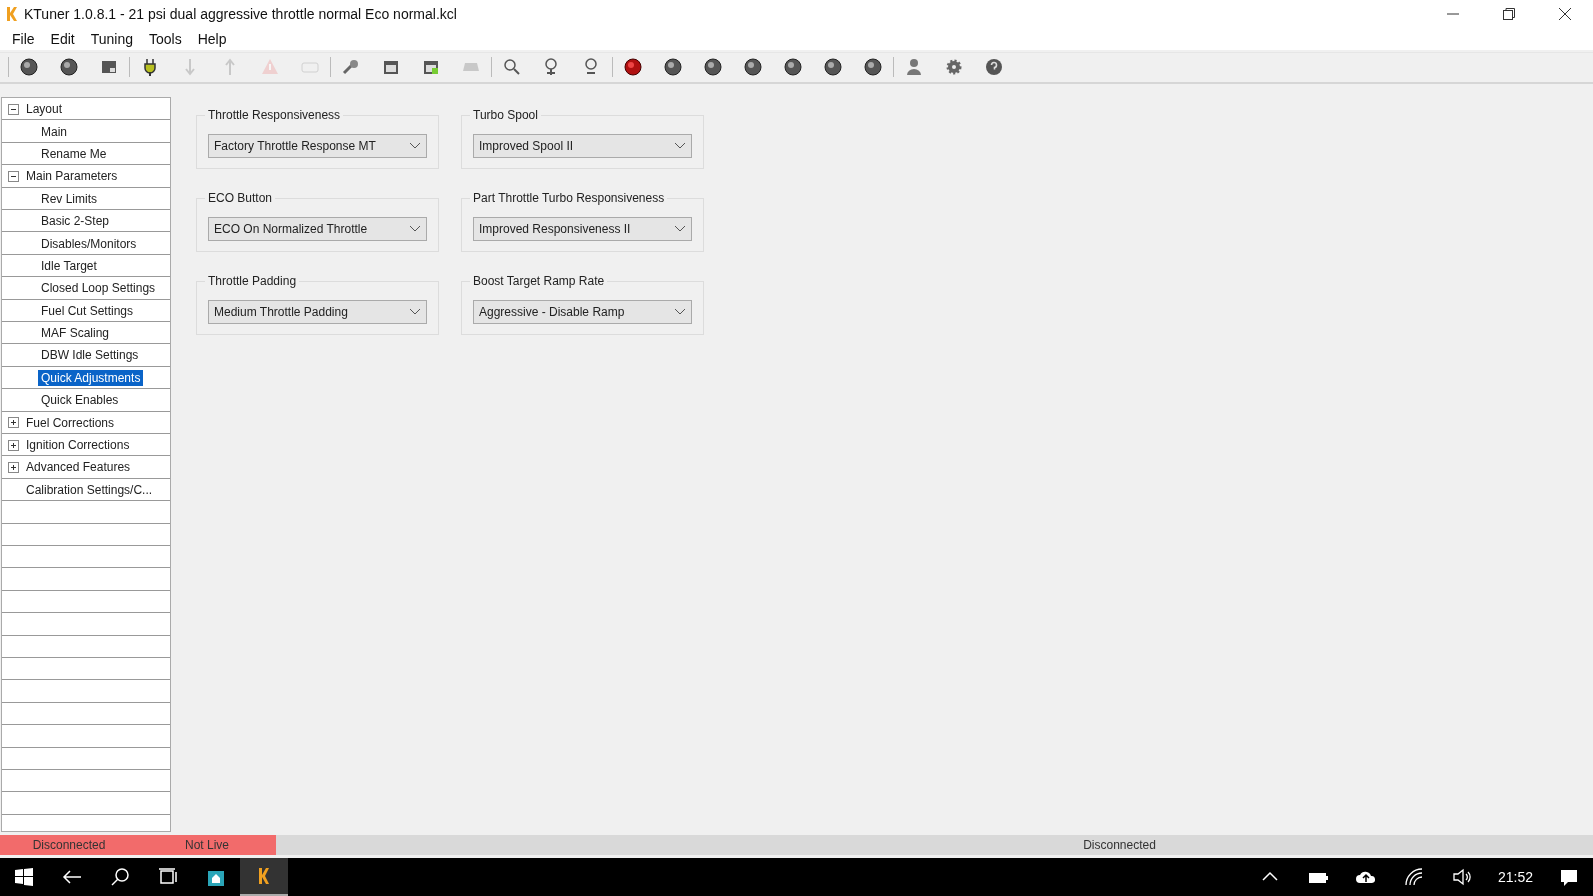 The width and height of the screenshot is (1593, 896). I want to click on tree-item: Basic 2-Step, so click(75, 221).